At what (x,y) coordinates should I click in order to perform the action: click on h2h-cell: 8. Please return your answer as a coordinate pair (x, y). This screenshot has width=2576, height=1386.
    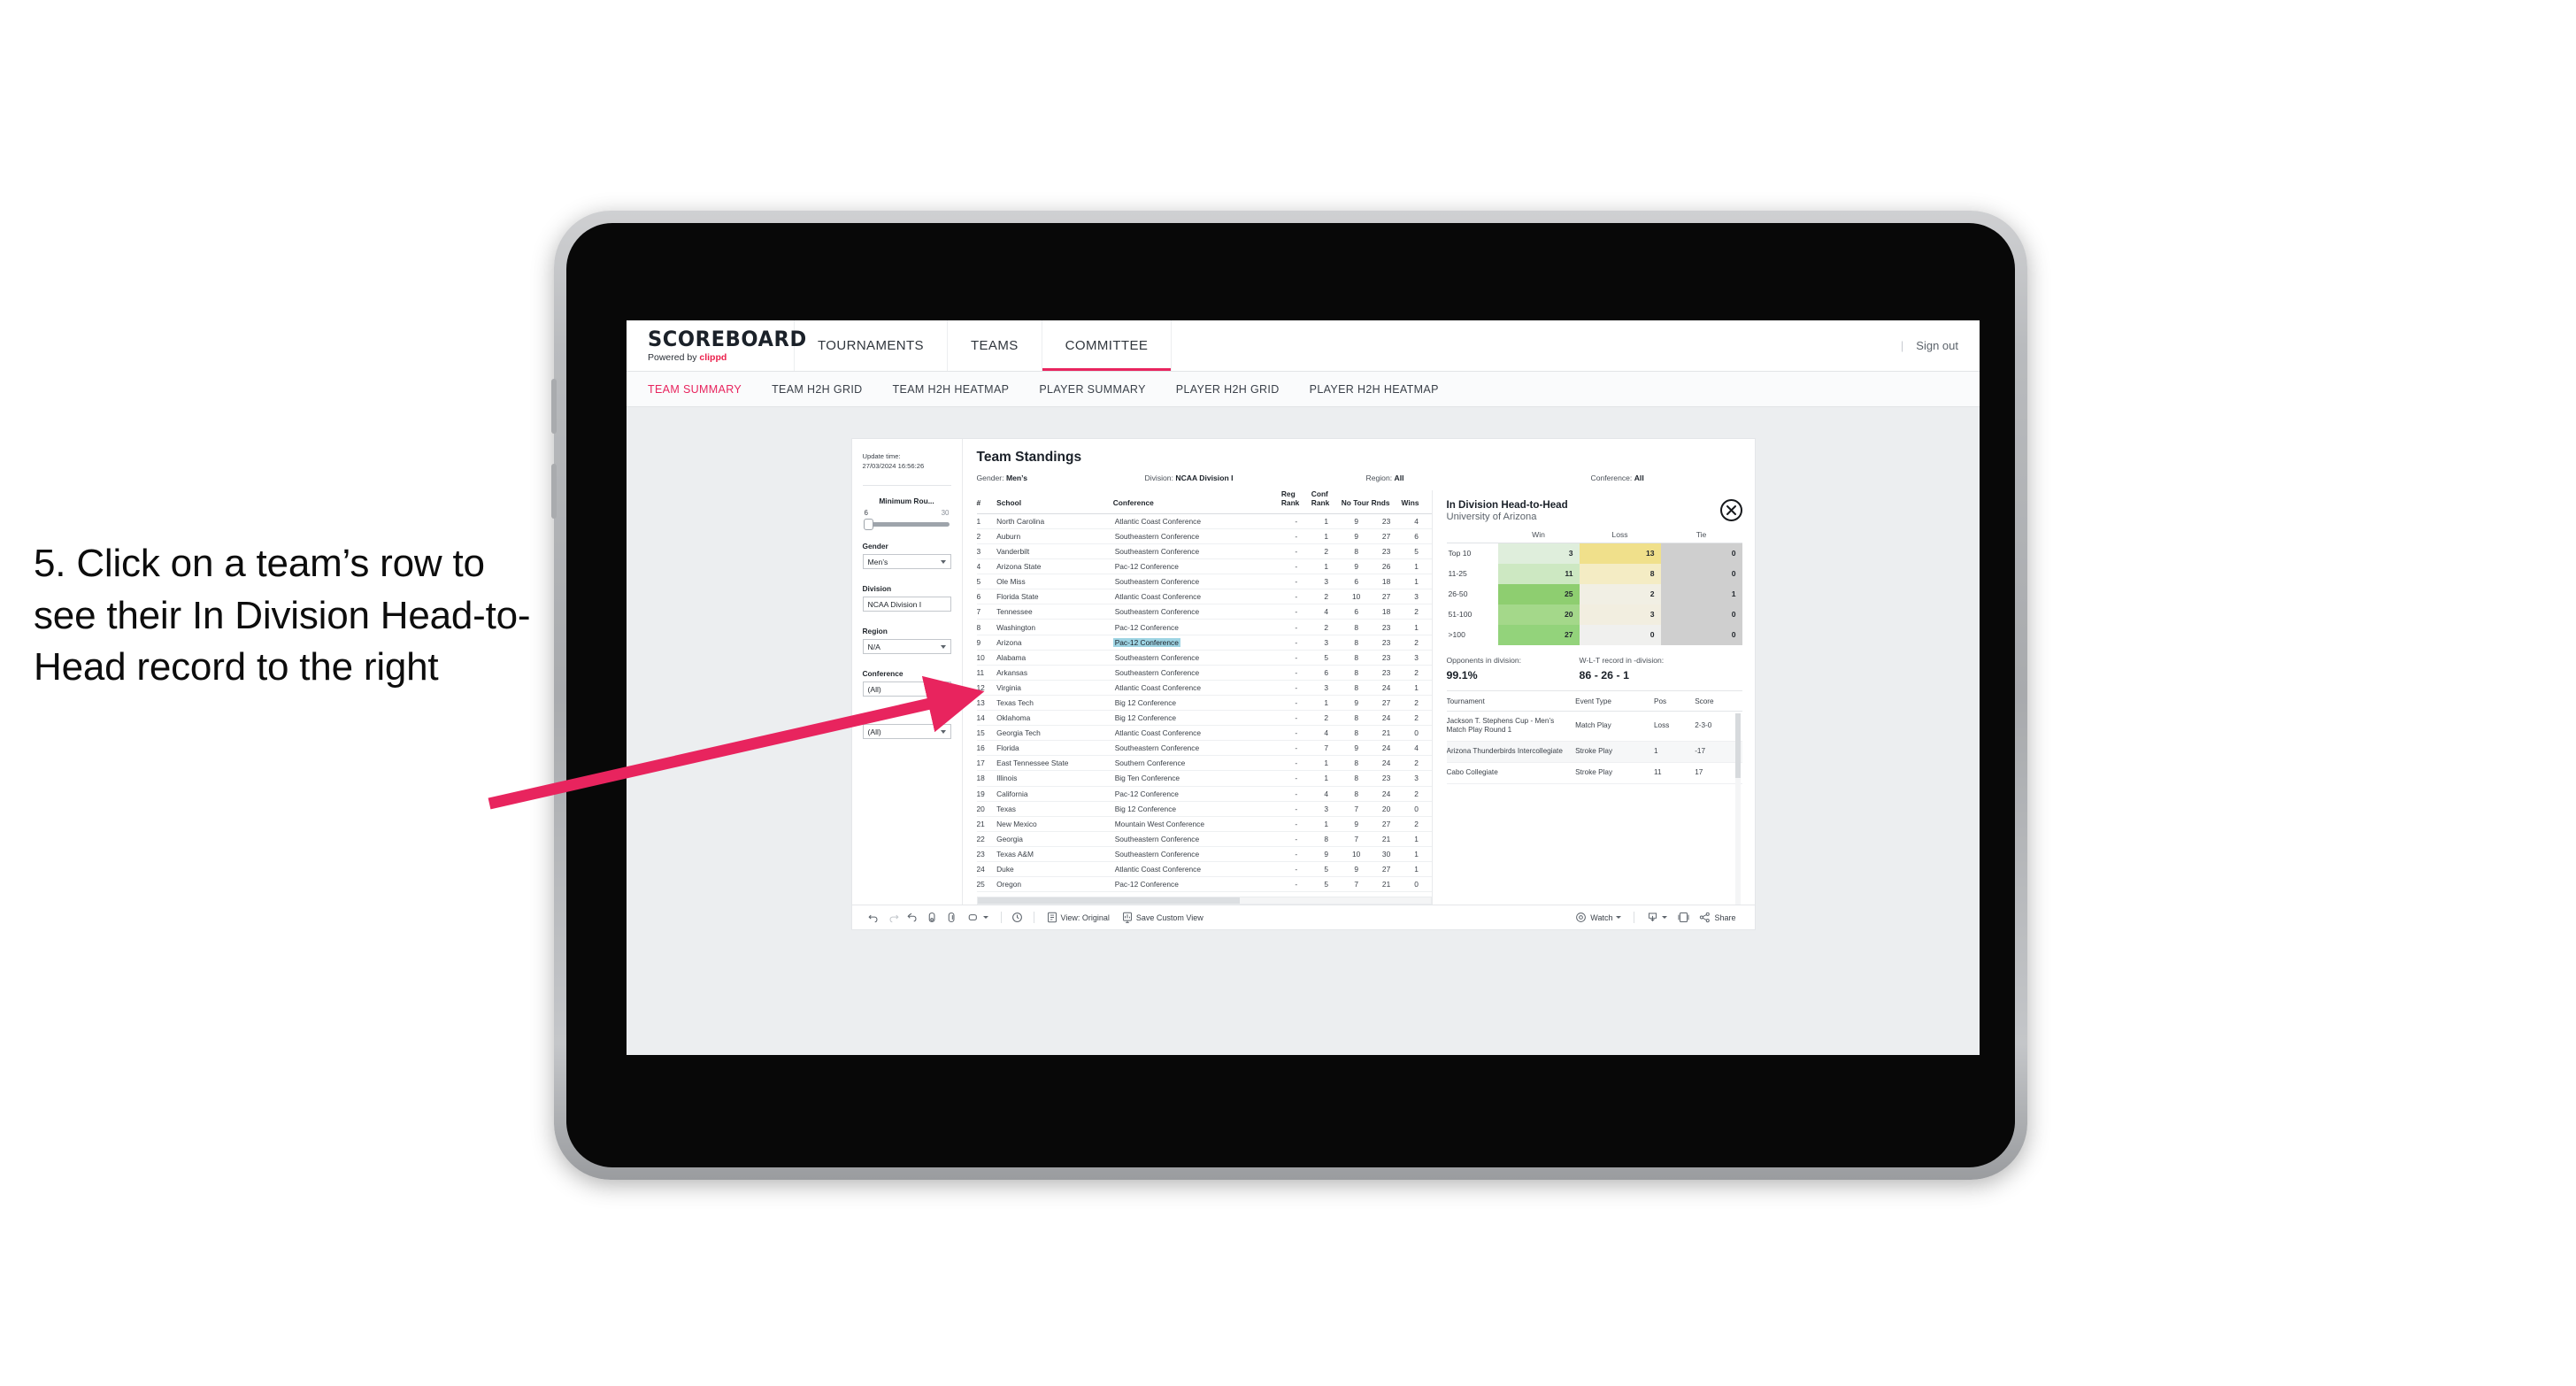
    Looking at the image, I should click on (1620, 574).